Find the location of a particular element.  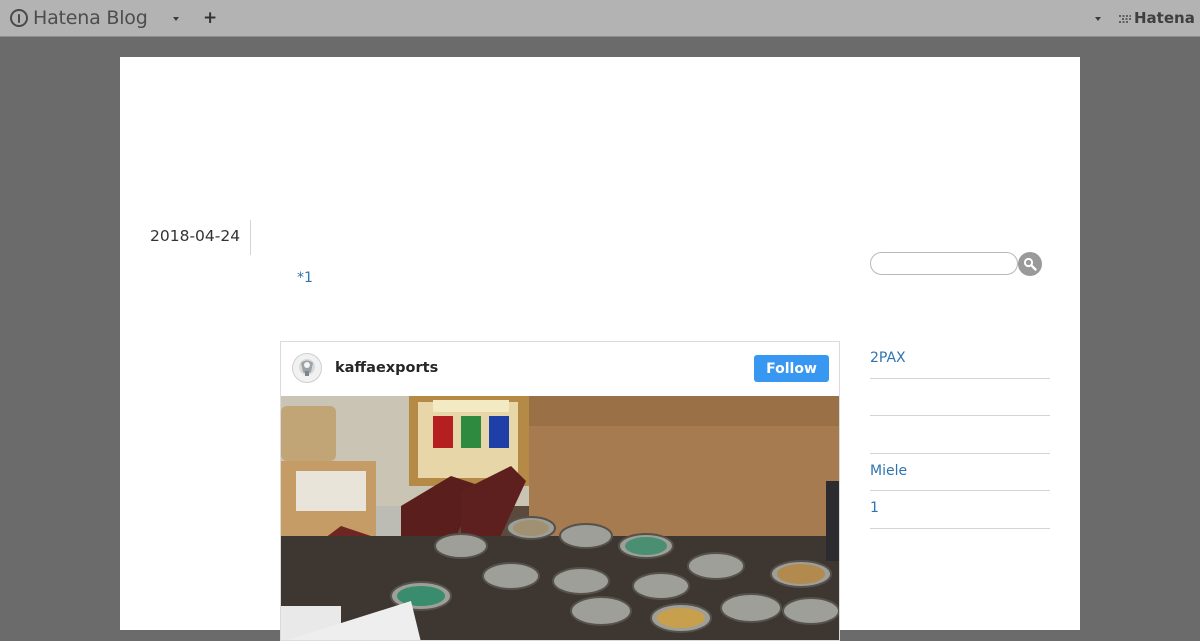

sidebar-item-link: 2PAX is located at coordinates (888, 358).